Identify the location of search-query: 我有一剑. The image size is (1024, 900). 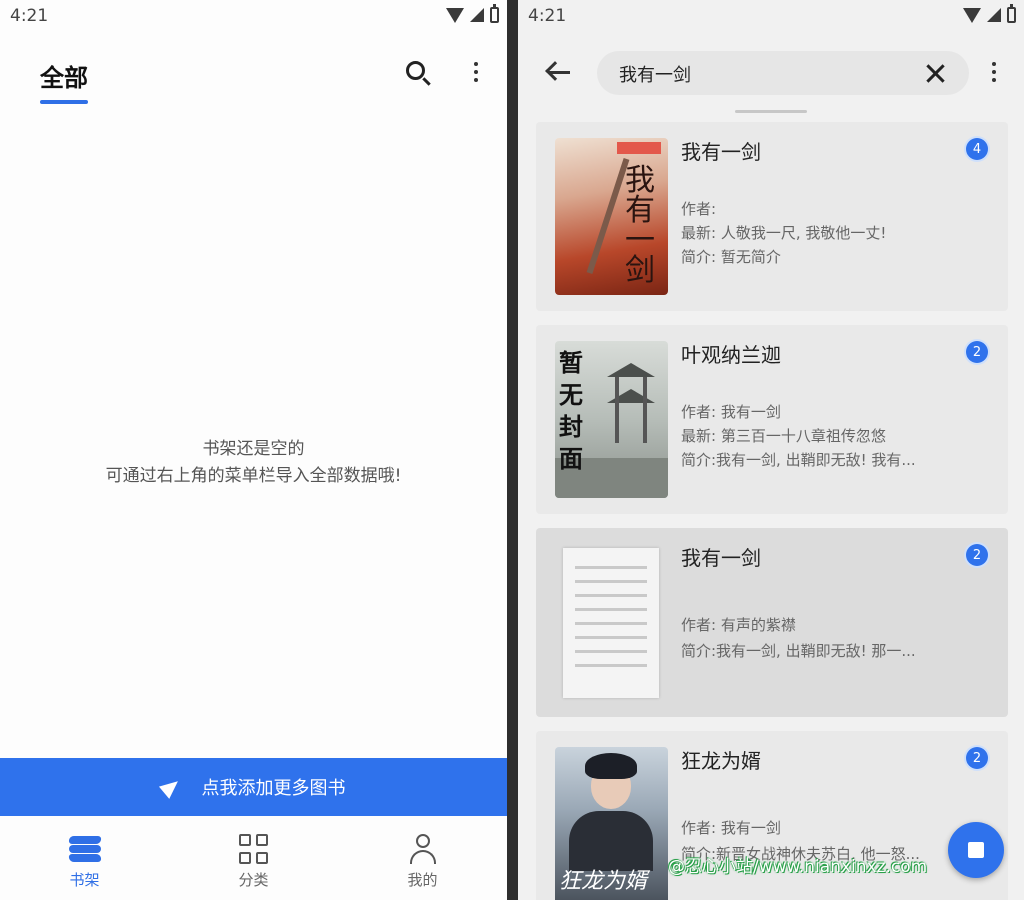
(655, 75).